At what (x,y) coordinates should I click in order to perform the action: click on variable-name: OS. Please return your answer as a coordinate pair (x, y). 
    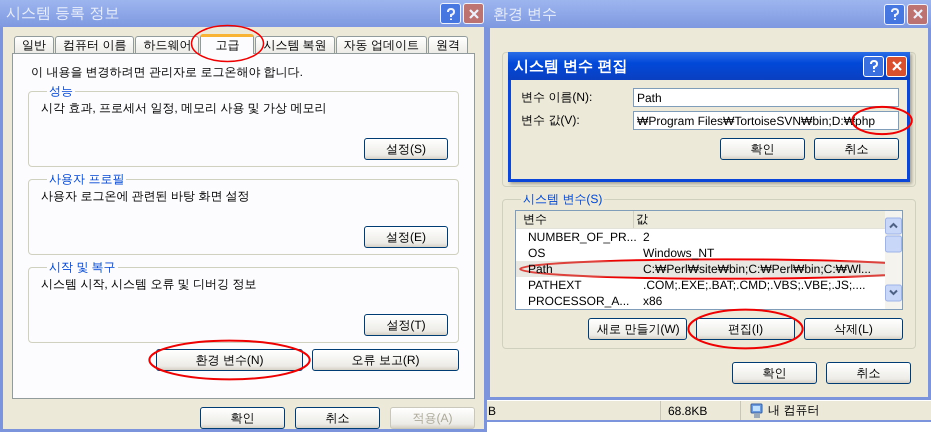
    Looking at the image, I should click on (536, 253).